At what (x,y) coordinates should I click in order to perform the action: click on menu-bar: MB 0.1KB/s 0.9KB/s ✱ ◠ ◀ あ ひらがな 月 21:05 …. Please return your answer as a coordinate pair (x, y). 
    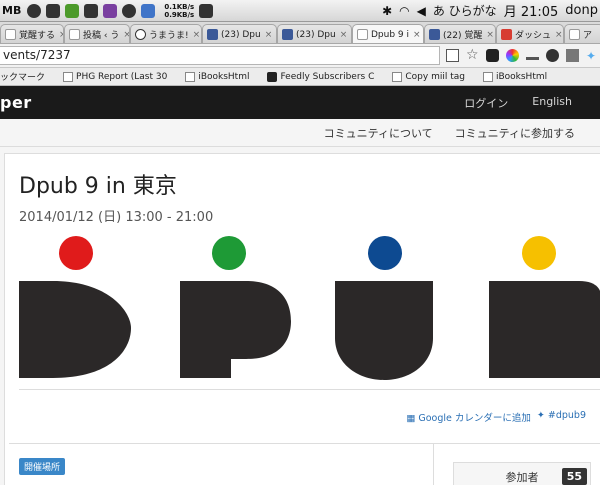
    Looking at the image, I should click on (300, 11).